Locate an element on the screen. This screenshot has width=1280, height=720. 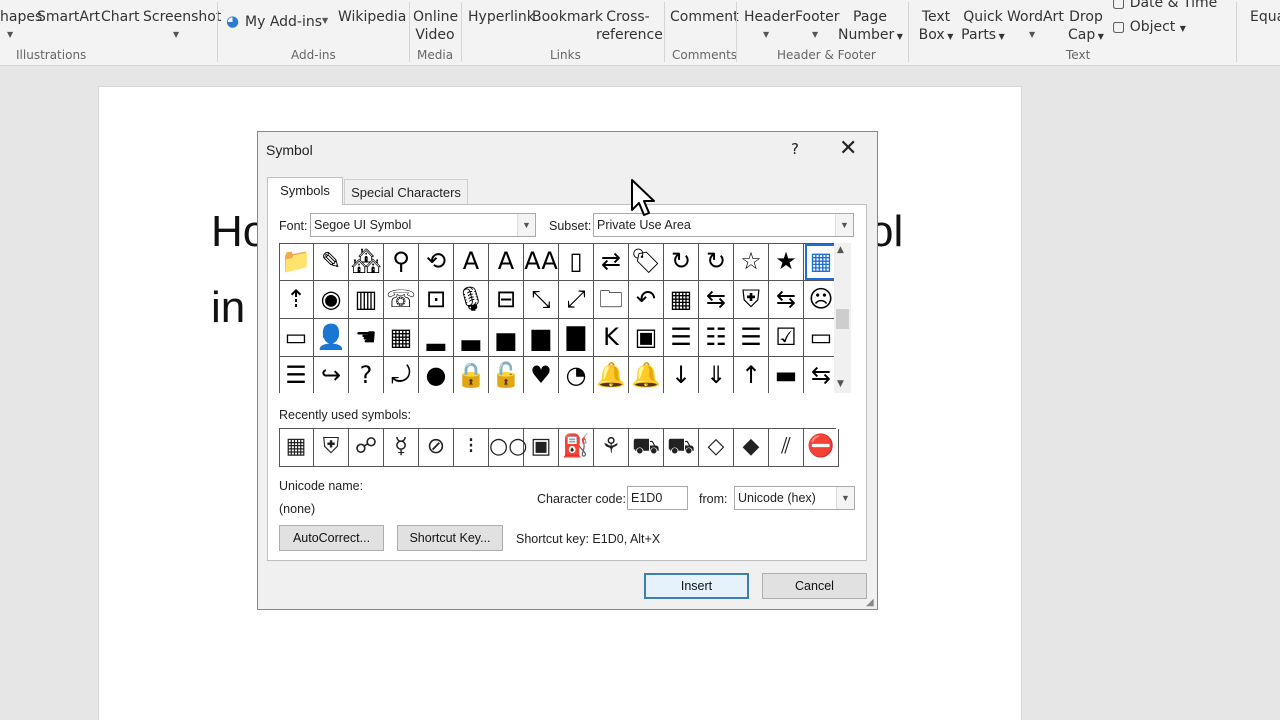
symbol-cell: ↻ is located at coordinates (681, 262).